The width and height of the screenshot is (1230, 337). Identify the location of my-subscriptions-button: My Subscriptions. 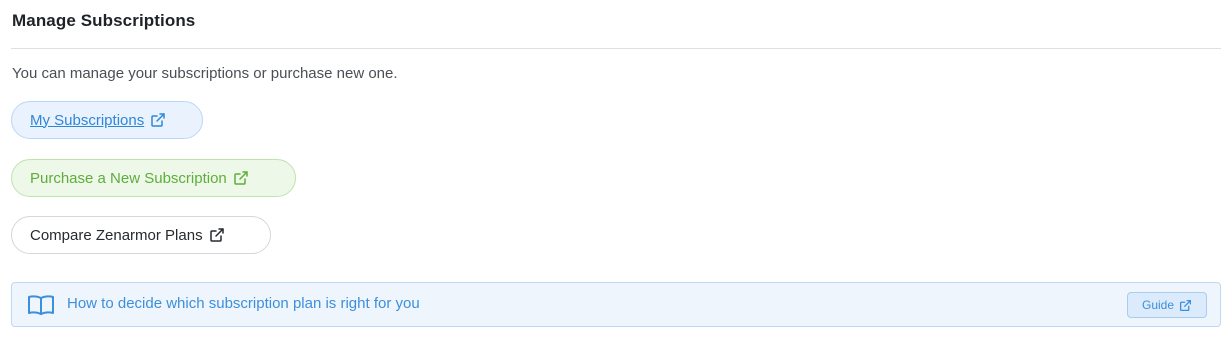
(107, 120).